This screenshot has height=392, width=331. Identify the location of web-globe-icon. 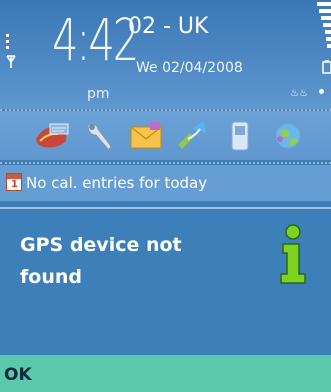
(288, 136).